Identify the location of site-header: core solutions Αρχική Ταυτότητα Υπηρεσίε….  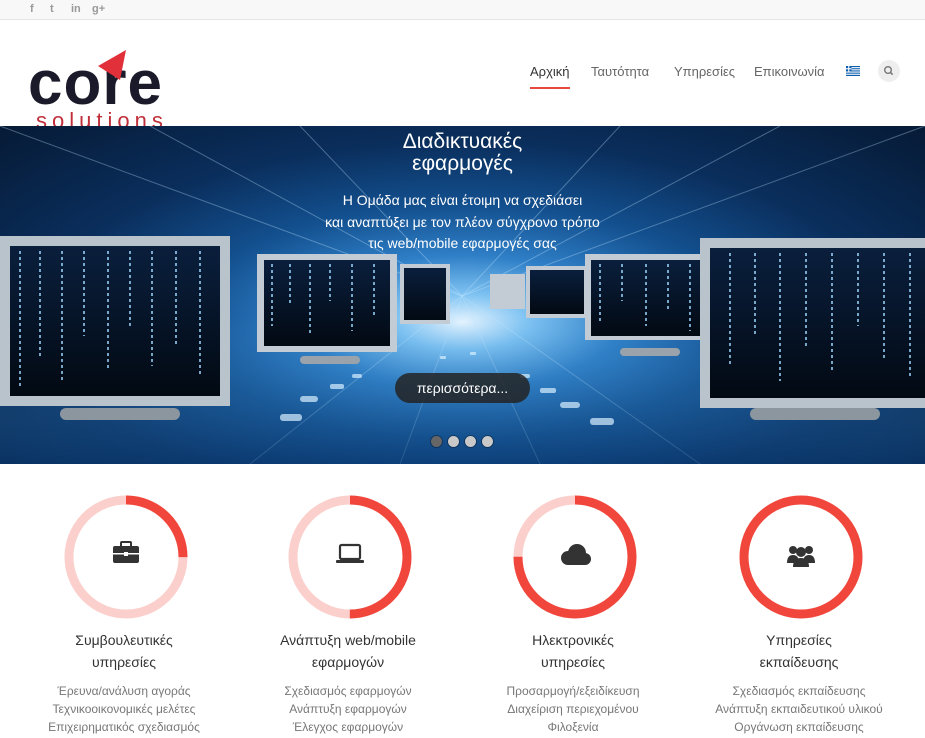
(462, 75).